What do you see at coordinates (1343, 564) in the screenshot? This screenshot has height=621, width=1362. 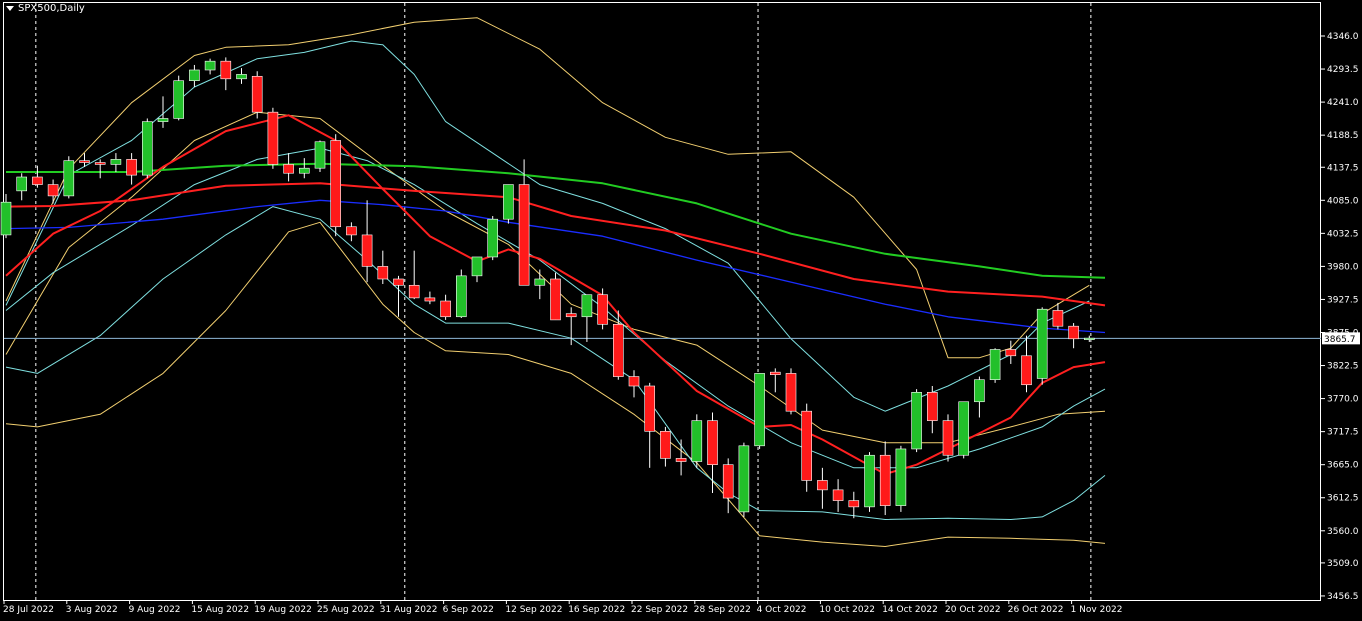 I see `price-tick-label: 3509.0` at bounding box center [1343, 564].